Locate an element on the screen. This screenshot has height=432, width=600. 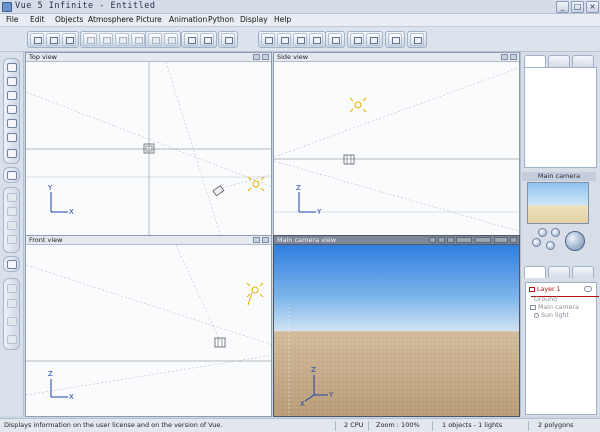
menu-python: Python is located at coordinates (221, 19).